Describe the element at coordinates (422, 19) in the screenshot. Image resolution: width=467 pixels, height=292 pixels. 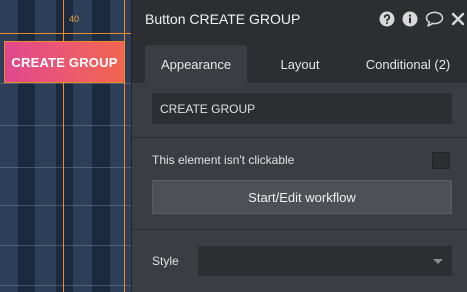
I see `titlebar-icons` at that location.